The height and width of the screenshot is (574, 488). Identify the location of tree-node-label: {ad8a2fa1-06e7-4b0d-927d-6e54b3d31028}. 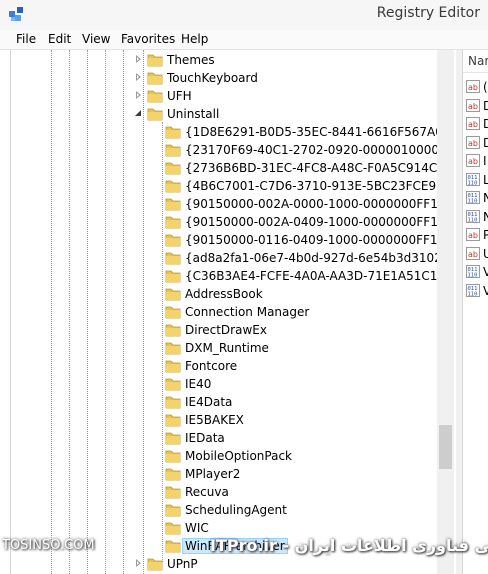
(319, 258).